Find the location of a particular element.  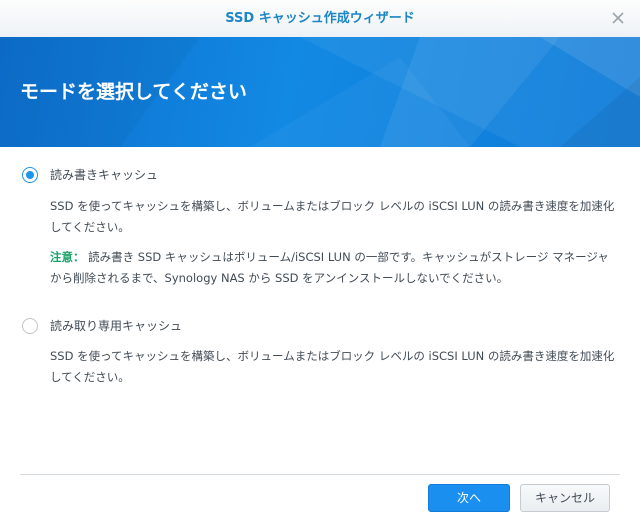

title-bar: SSD キャッシュ作成ウィザード is located at coordinates (320, 19).